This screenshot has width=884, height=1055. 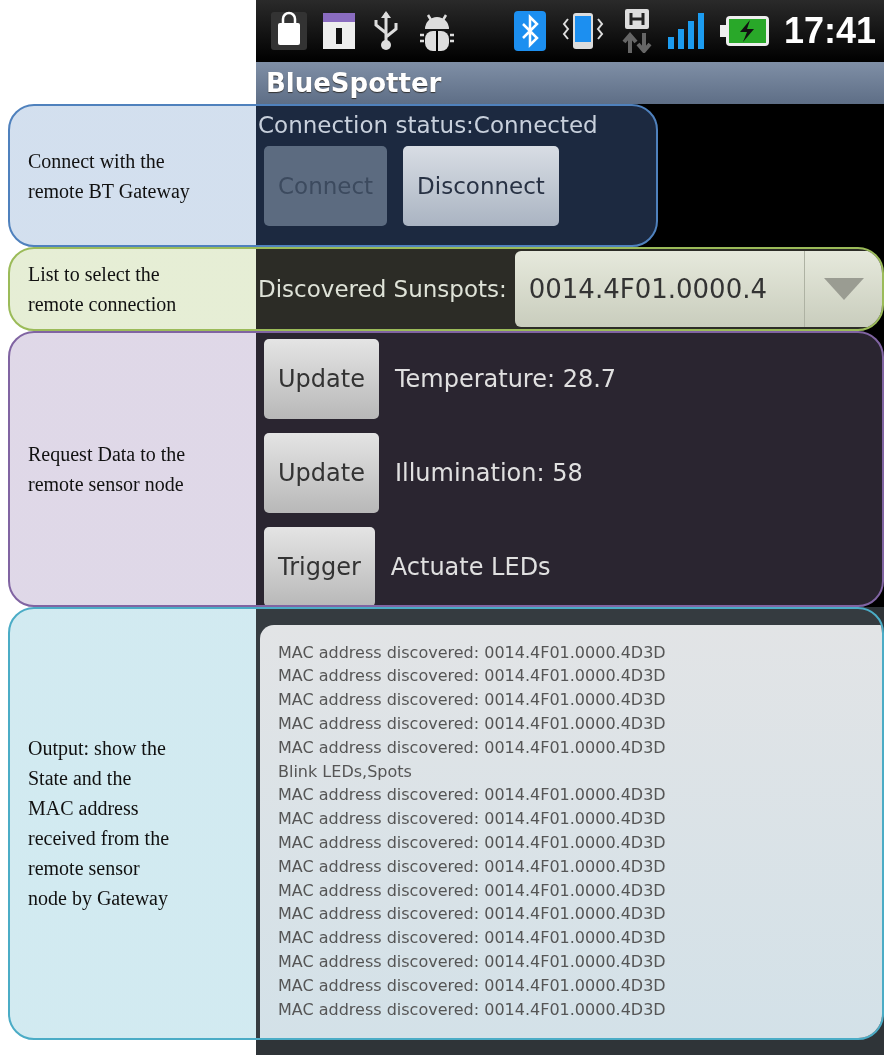 What do you see at coordinates (109, 176) in the screenshot?
I see `annotation-text: Connect with the remote BT Gateway` at bounding box center [109, 176].